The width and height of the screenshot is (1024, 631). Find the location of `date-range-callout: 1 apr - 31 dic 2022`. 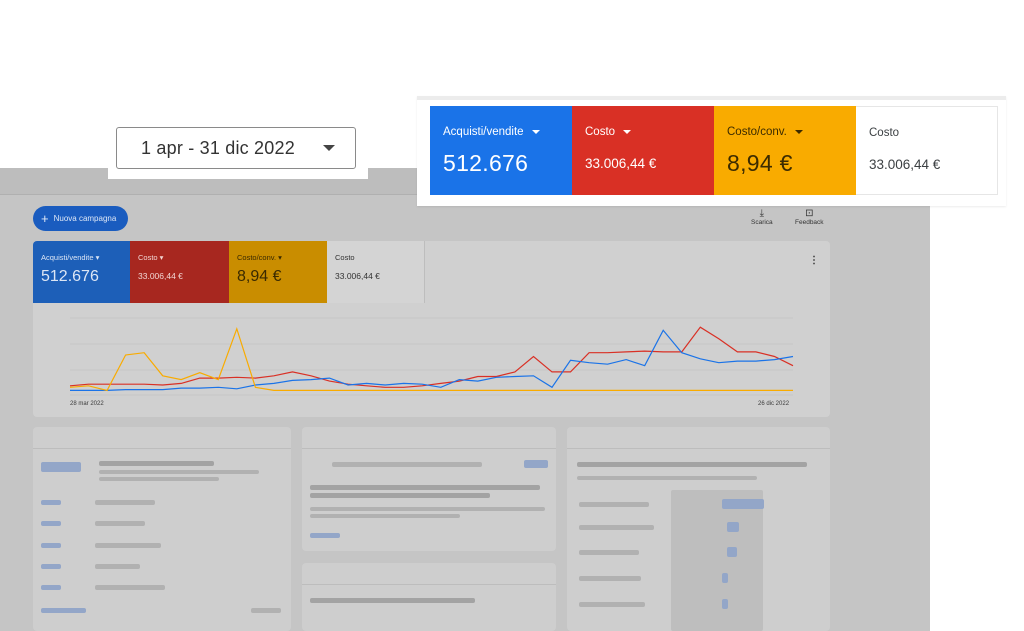

date-range-callout: 1 apr - 31 dic 2022 is located at coordinates (238, 148).